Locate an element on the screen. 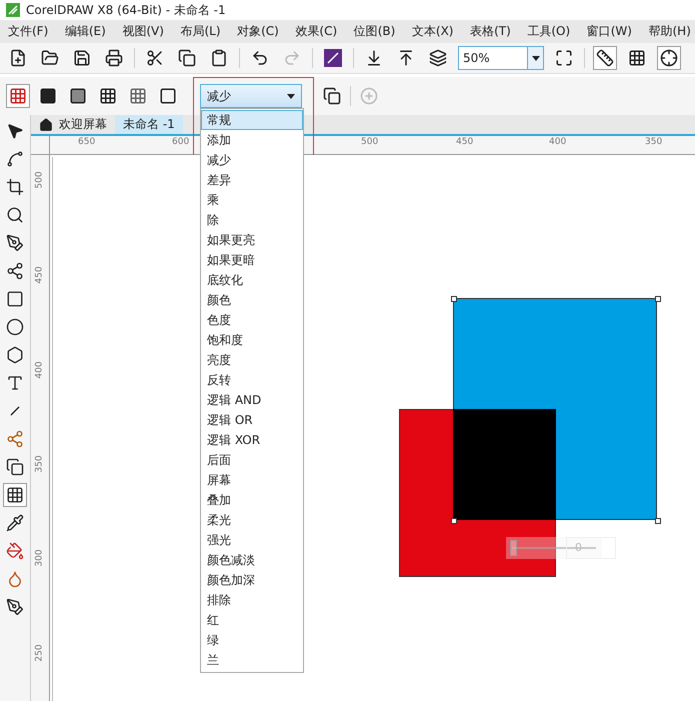 The image size is (695, 701). ruler-label: 650 is located at coordinates (87, 142).